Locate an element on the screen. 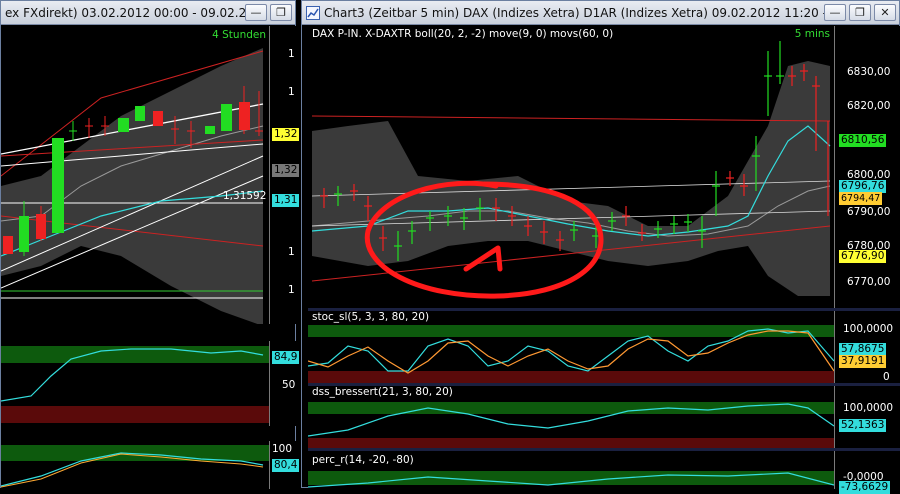  left-level-label: 1,31592 is located at coordinates (245, 196).